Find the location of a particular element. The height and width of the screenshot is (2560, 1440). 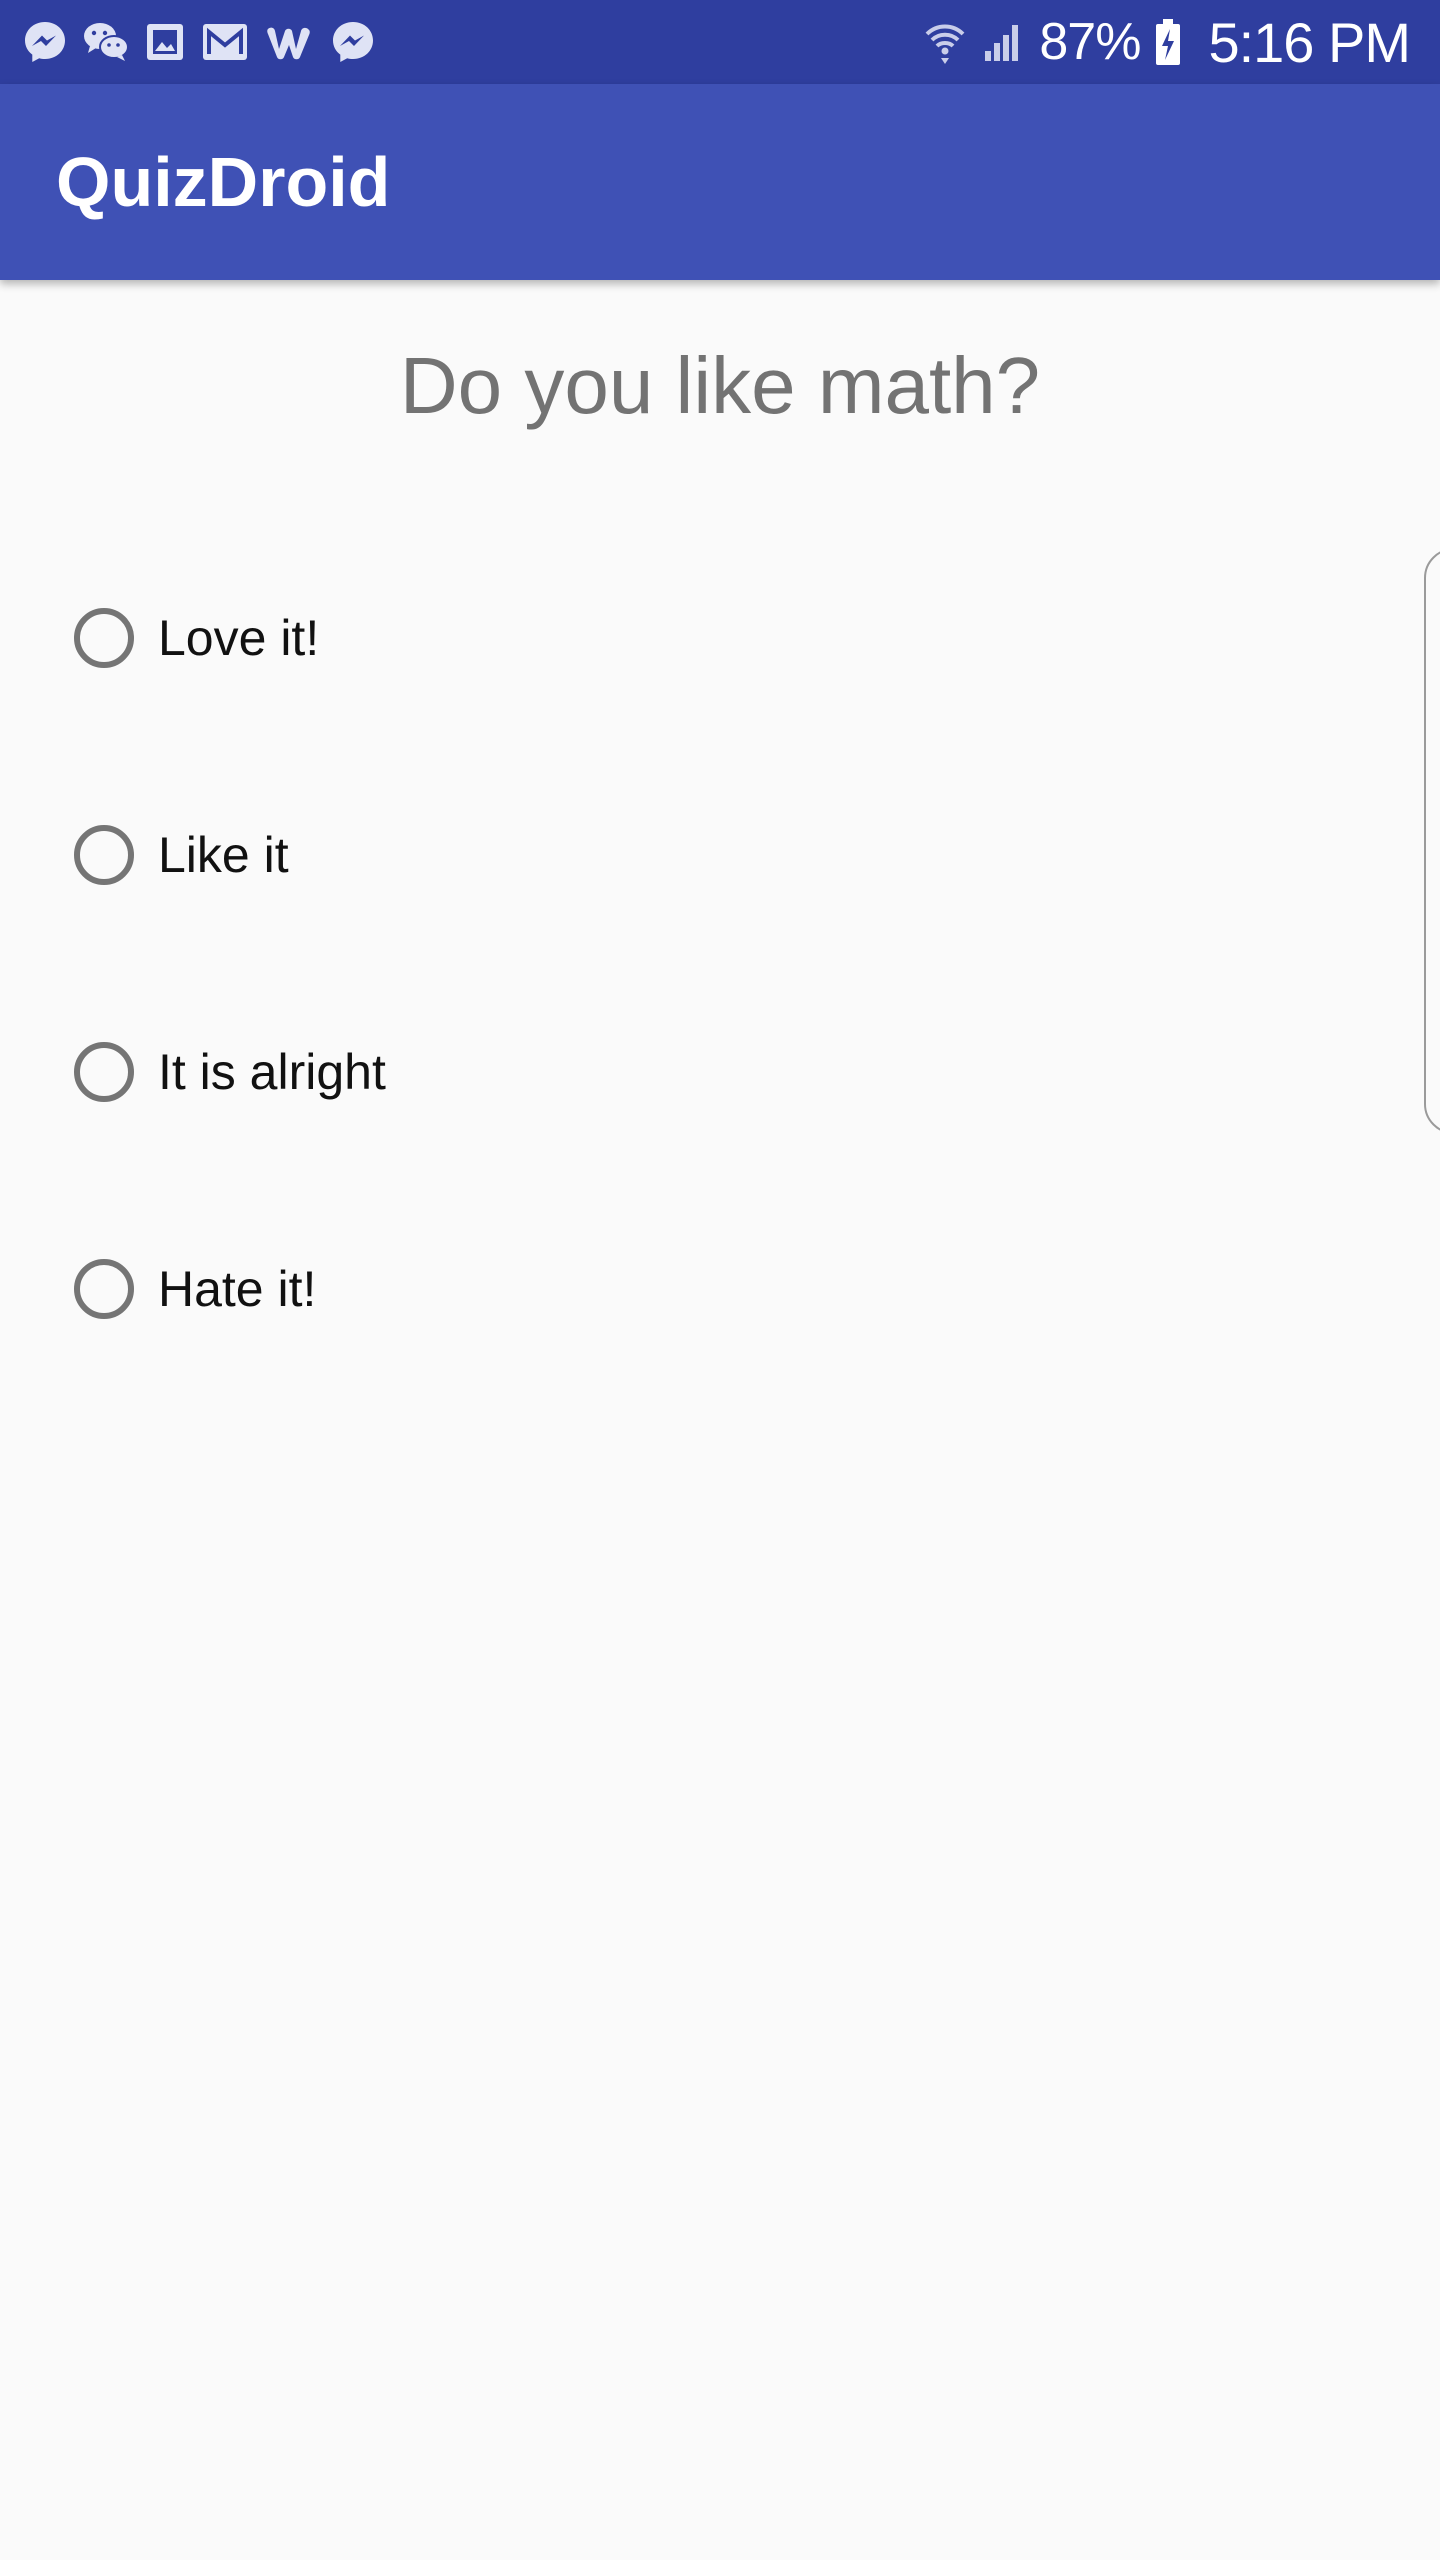

battery-charging-icon is located at coordinates (1168, 42).